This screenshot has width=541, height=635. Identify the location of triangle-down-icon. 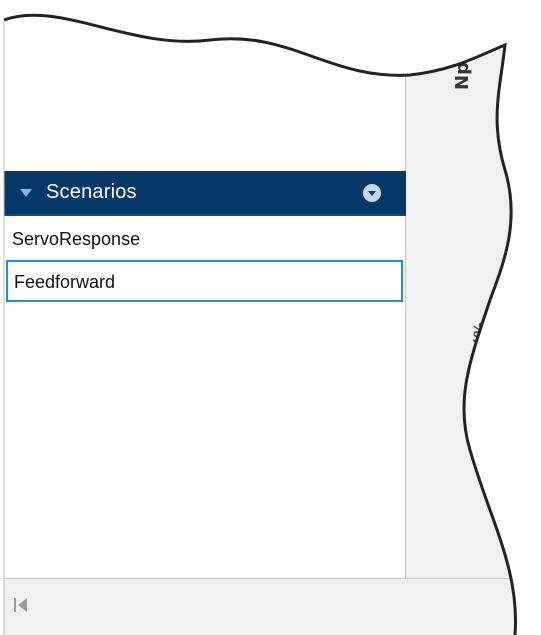
(26, 193).